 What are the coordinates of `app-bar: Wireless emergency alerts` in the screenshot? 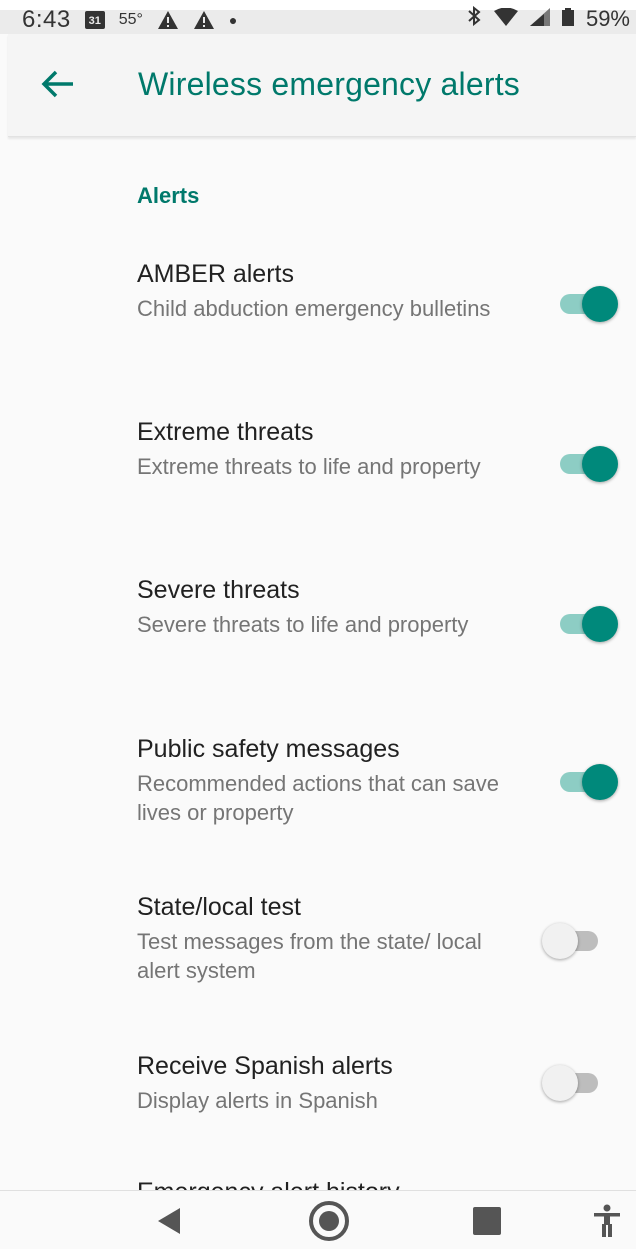 It's located at (322, 85).